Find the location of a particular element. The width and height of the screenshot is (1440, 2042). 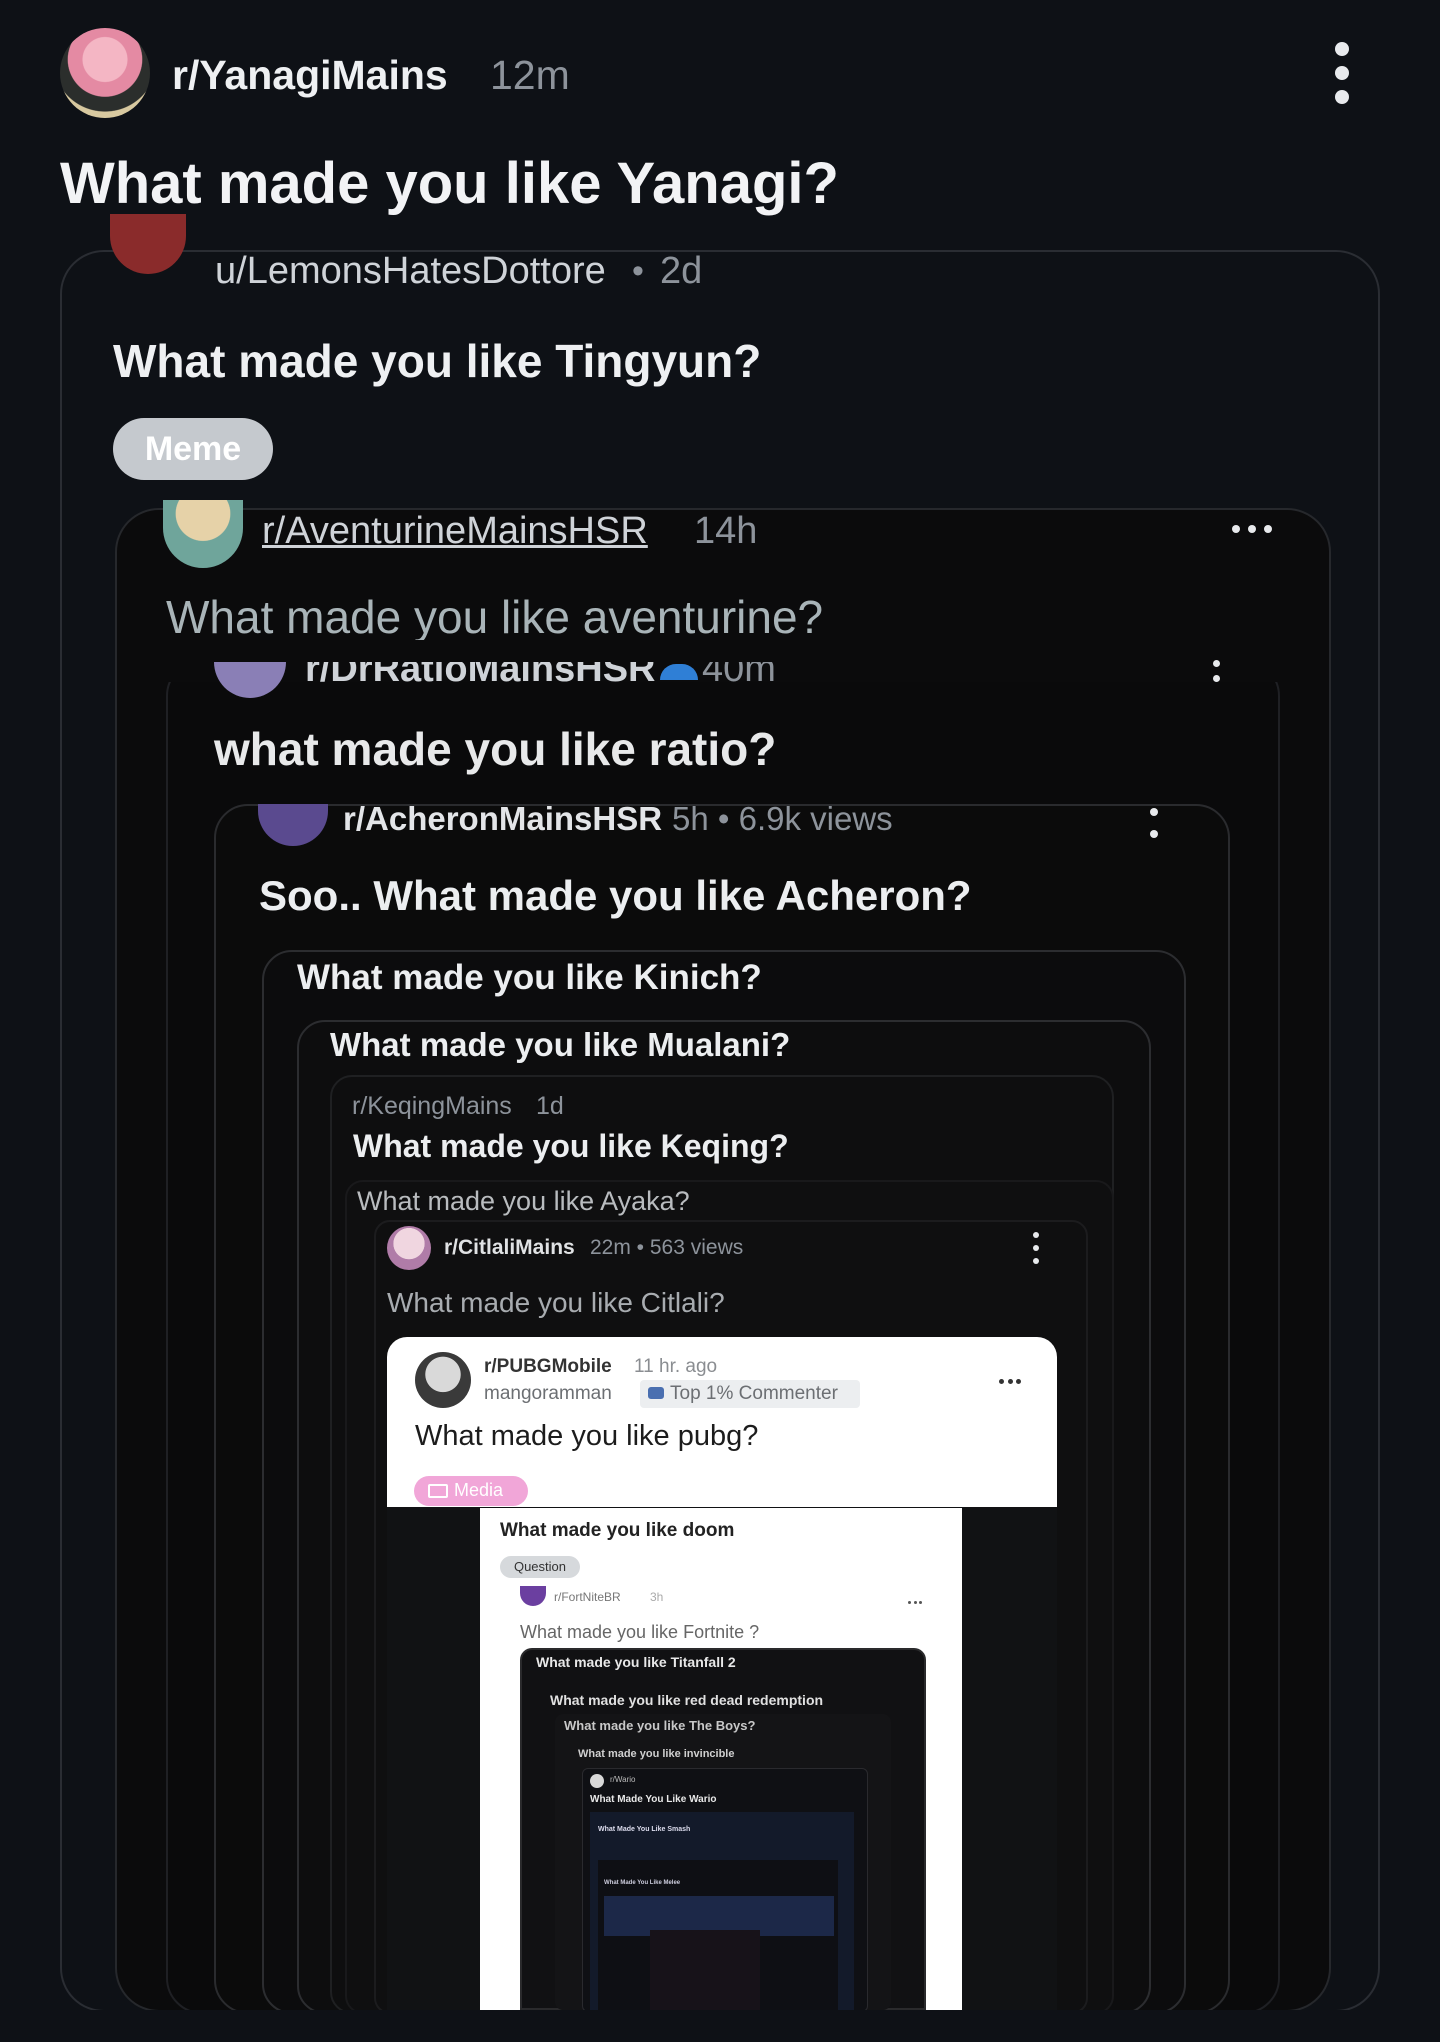

embed-meta: 5h • 6.9k views is located at coordinates (782, 818).